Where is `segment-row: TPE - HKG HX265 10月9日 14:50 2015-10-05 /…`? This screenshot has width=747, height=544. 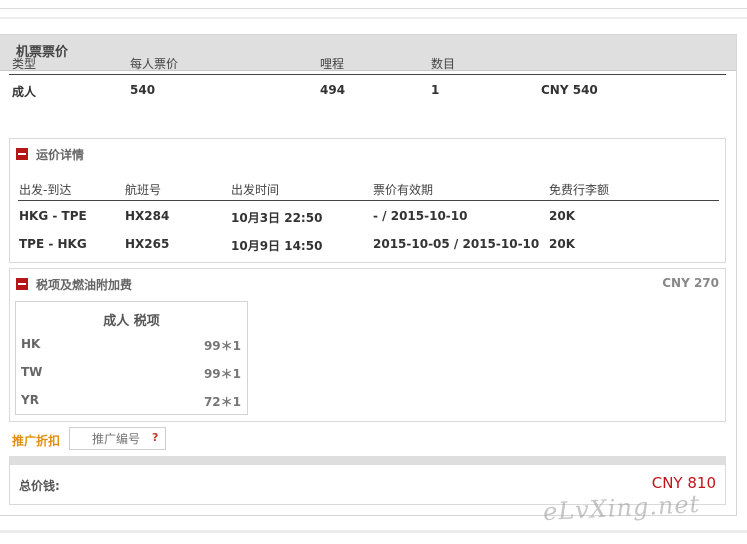
segment-row: TPE - HKG HX265 10月9日 14:50 2015-10-05 /… is located at coordinates (368, 244).